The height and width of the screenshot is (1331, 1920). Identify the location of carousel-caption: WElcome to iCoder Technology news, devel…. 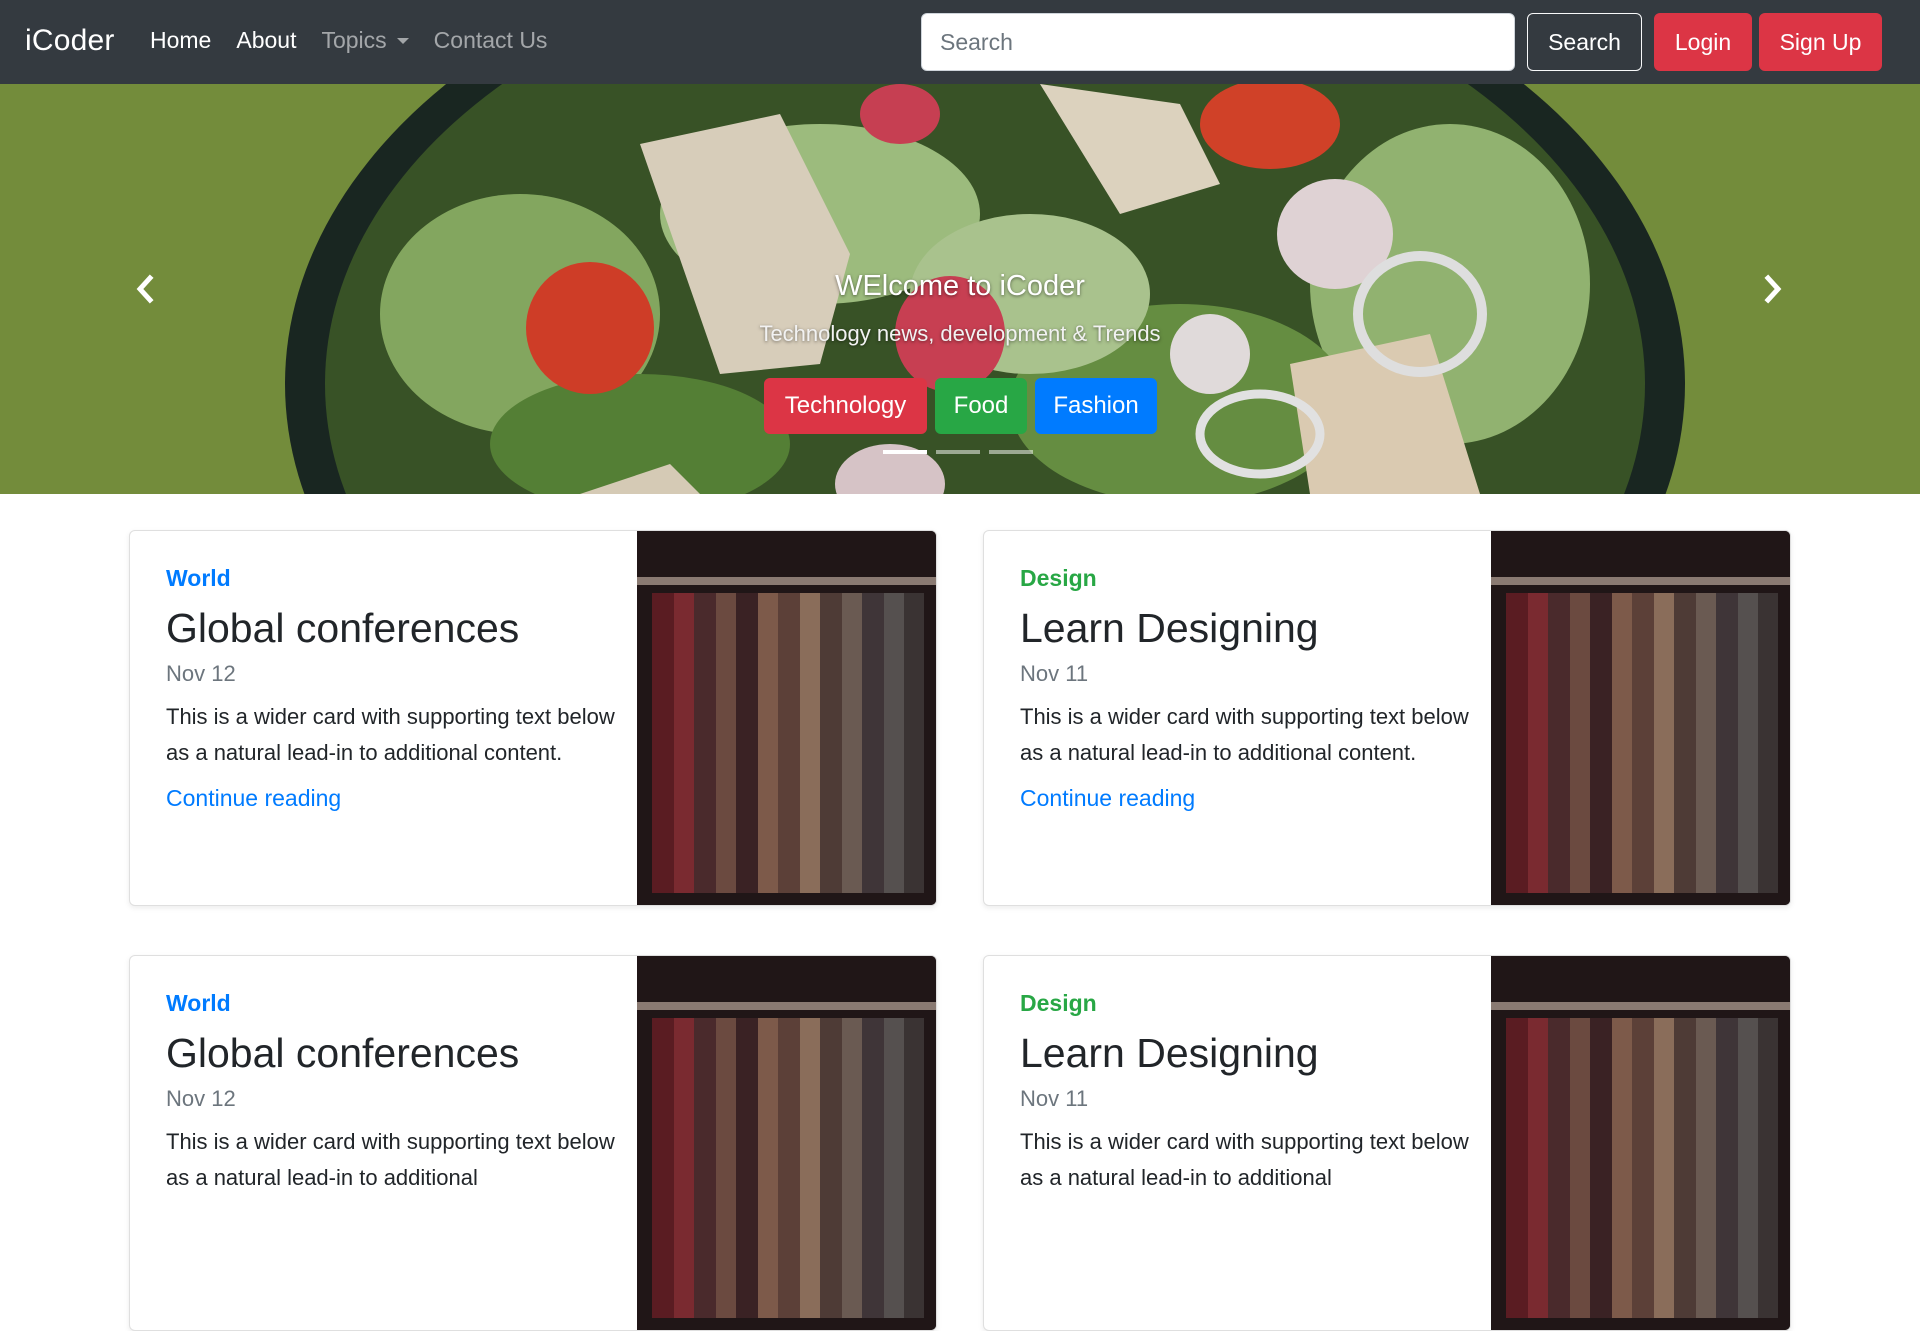
(960, 308).